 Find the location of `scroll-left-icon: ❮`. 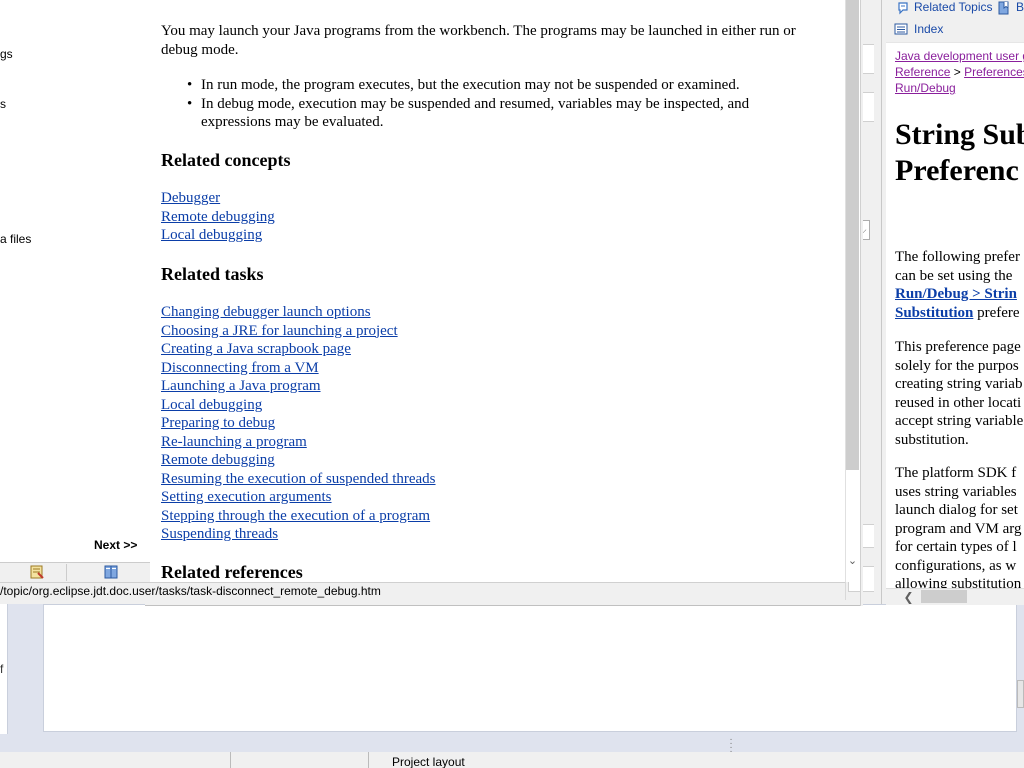

scroll-left-icon: ❮ is located at coordinates (908, 596).